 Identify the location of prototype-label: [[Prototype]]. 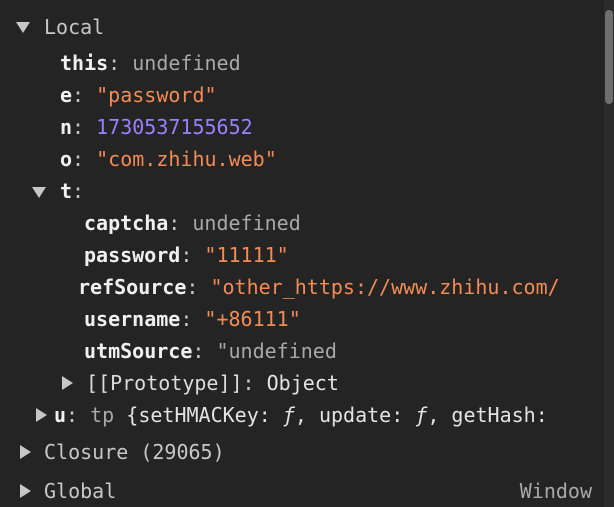
(164, 383).